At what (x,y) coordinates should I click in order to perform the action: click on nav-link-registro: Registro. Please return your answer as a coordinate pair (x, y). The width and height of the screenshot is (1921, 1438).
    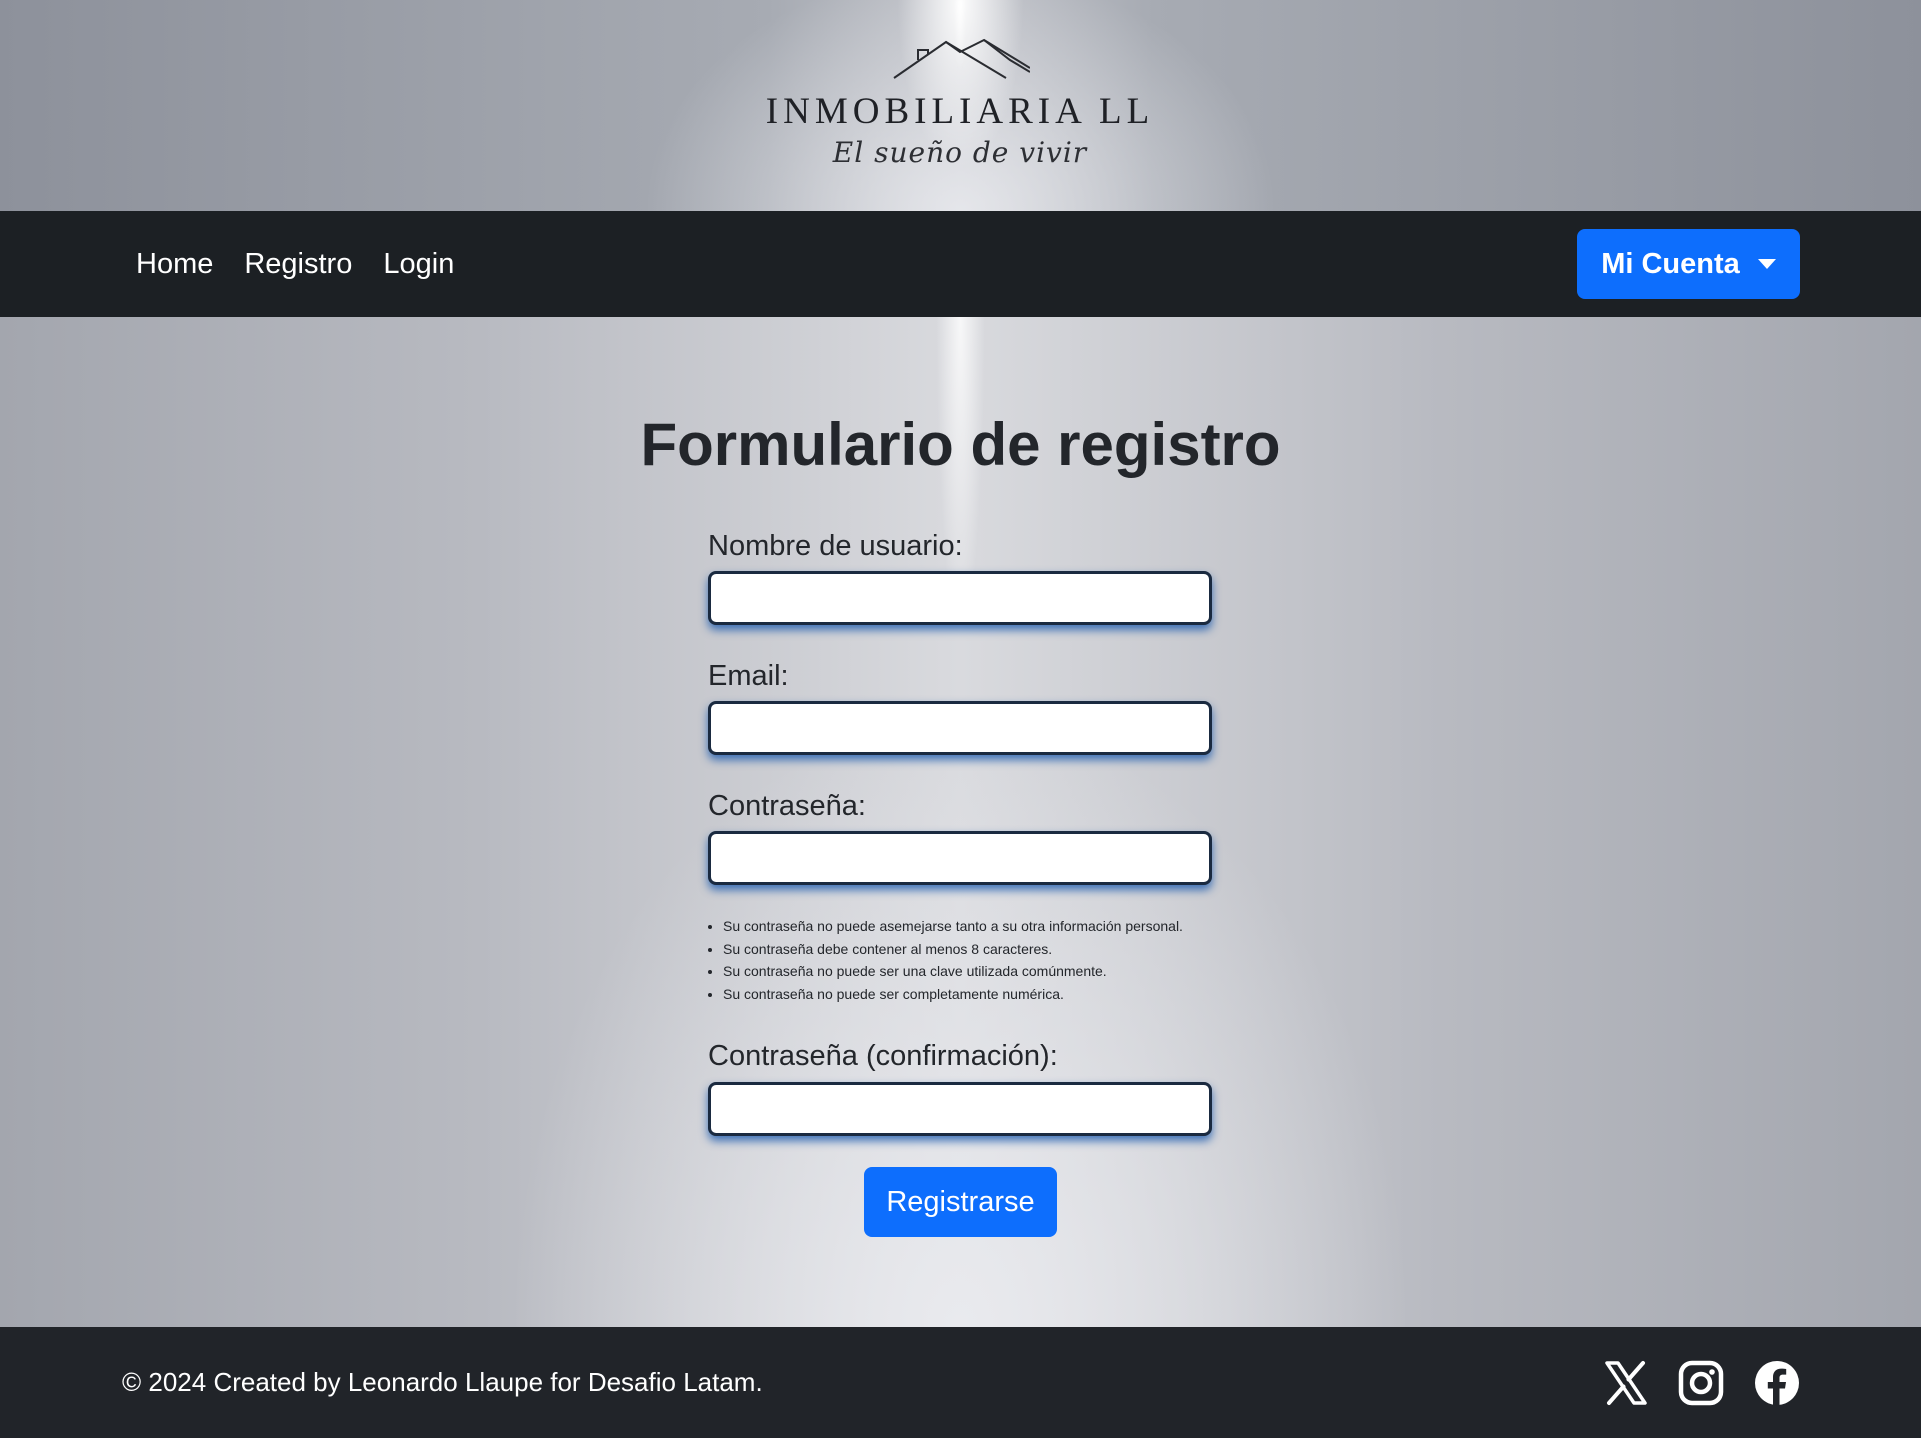
    Looking at the image, I should click on (298, 264).